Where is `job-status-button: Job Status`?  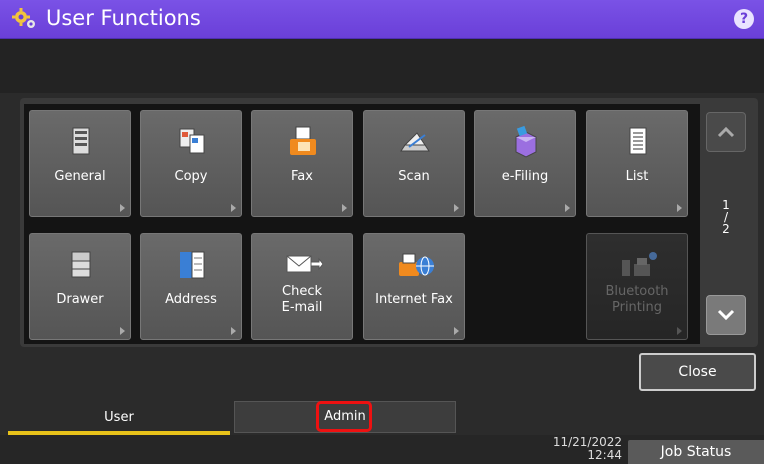 job-status-button: Job Status is located at coordinates (696, 452).